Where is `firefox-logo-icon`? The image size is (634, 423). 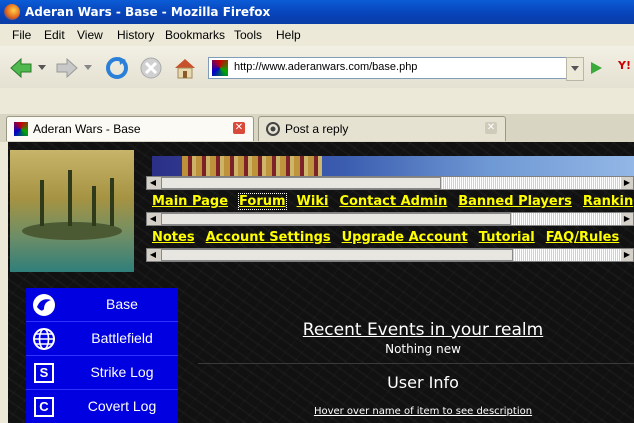 firefox-logo-icon is located at coordinates (12, 12).